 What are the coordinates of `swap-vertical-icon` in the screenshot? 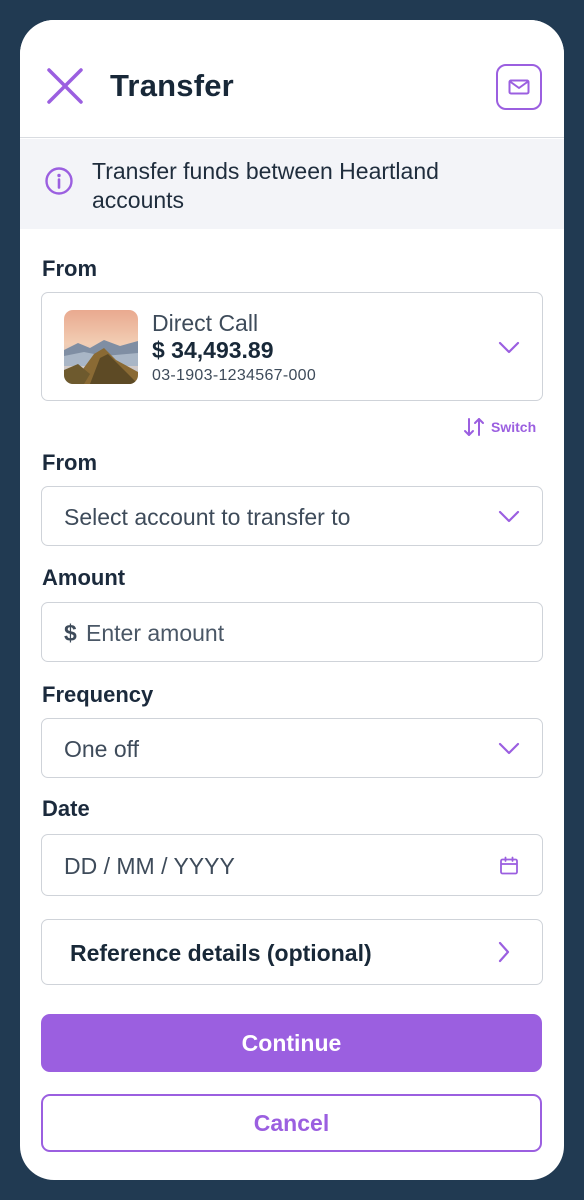 It's located at (474, 427).